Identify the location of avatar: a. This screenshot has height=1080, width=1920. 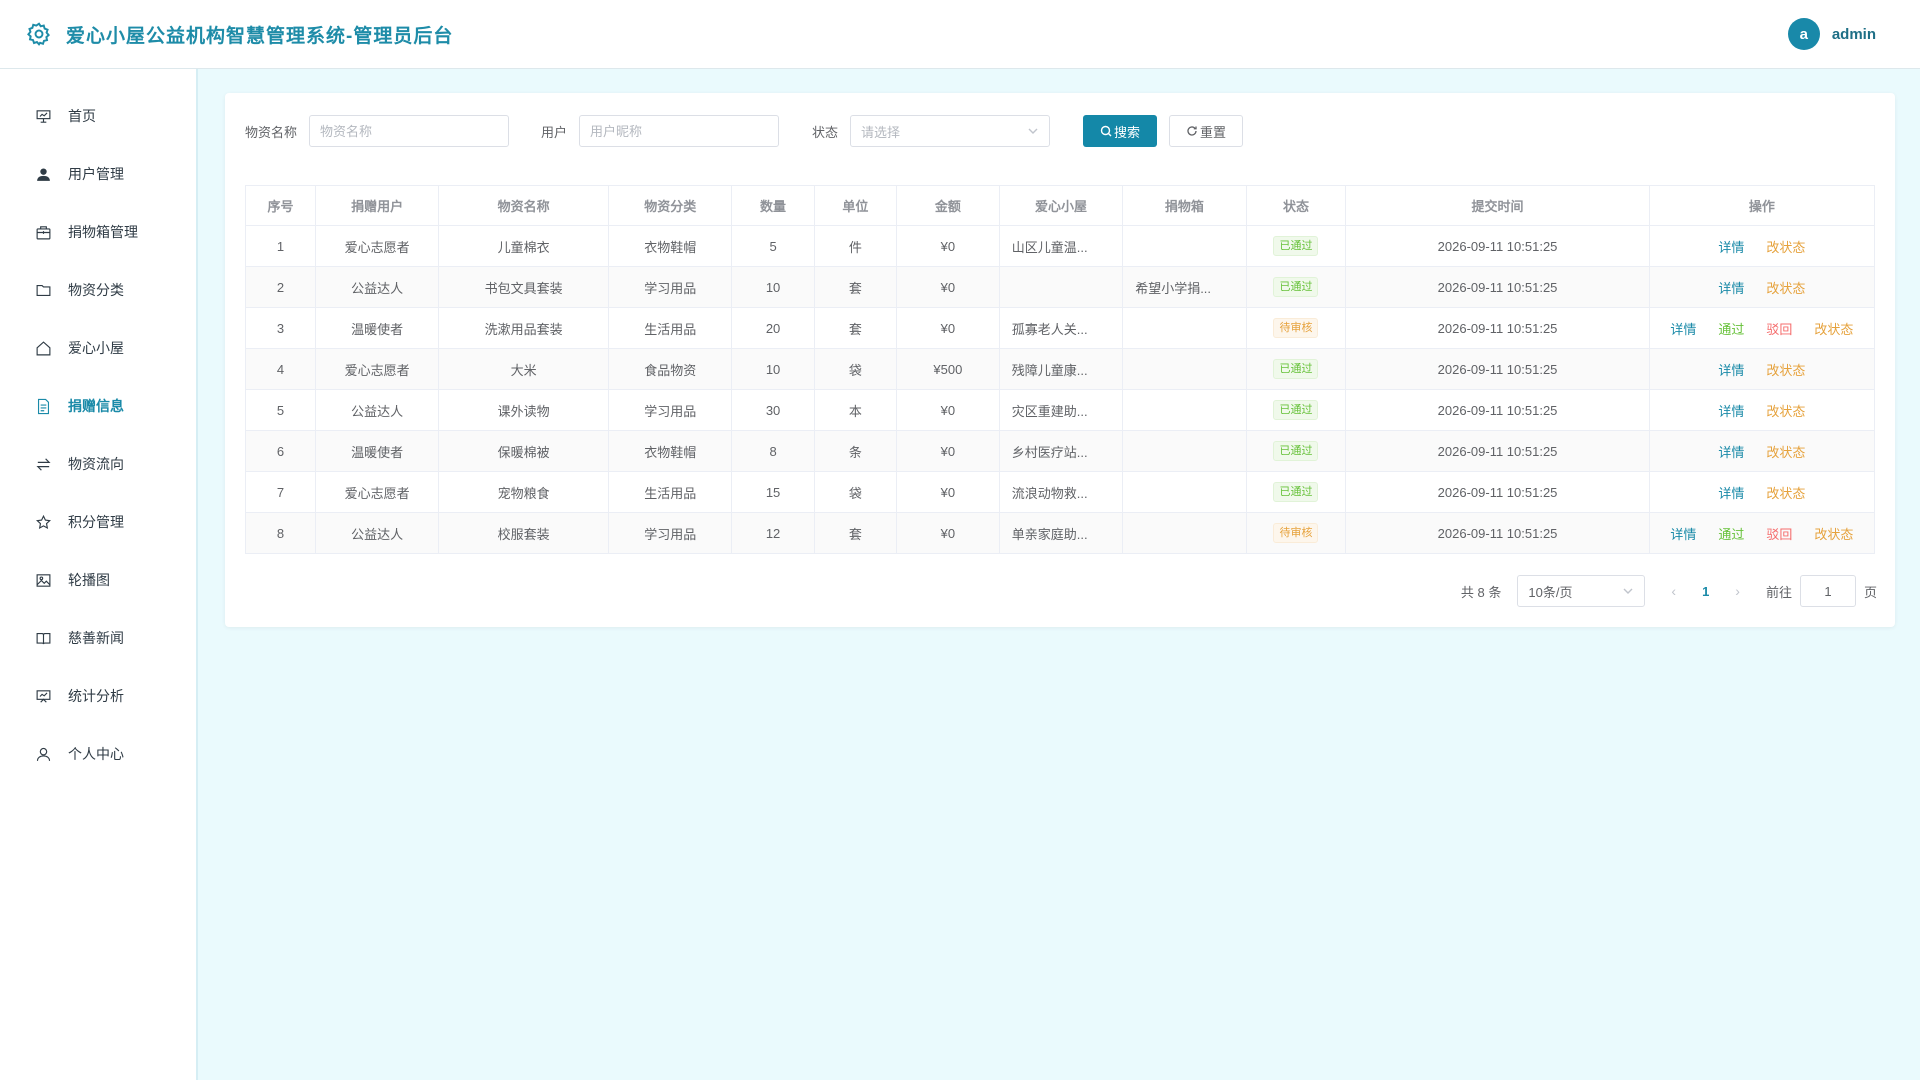
(1803, 34).